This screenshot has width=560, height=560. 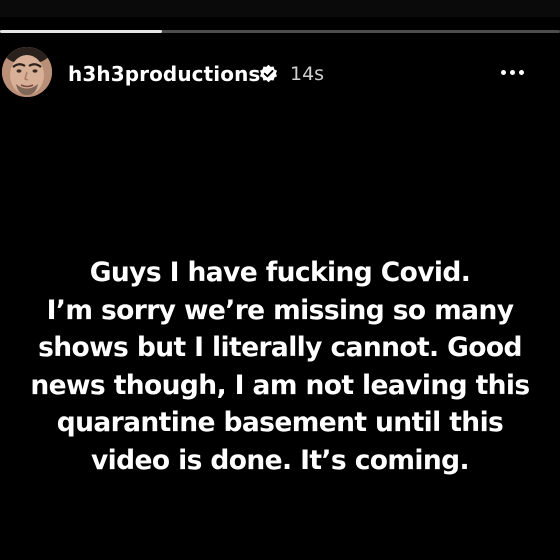 I want to click on avatar-photo, so click(x=27, y=72).